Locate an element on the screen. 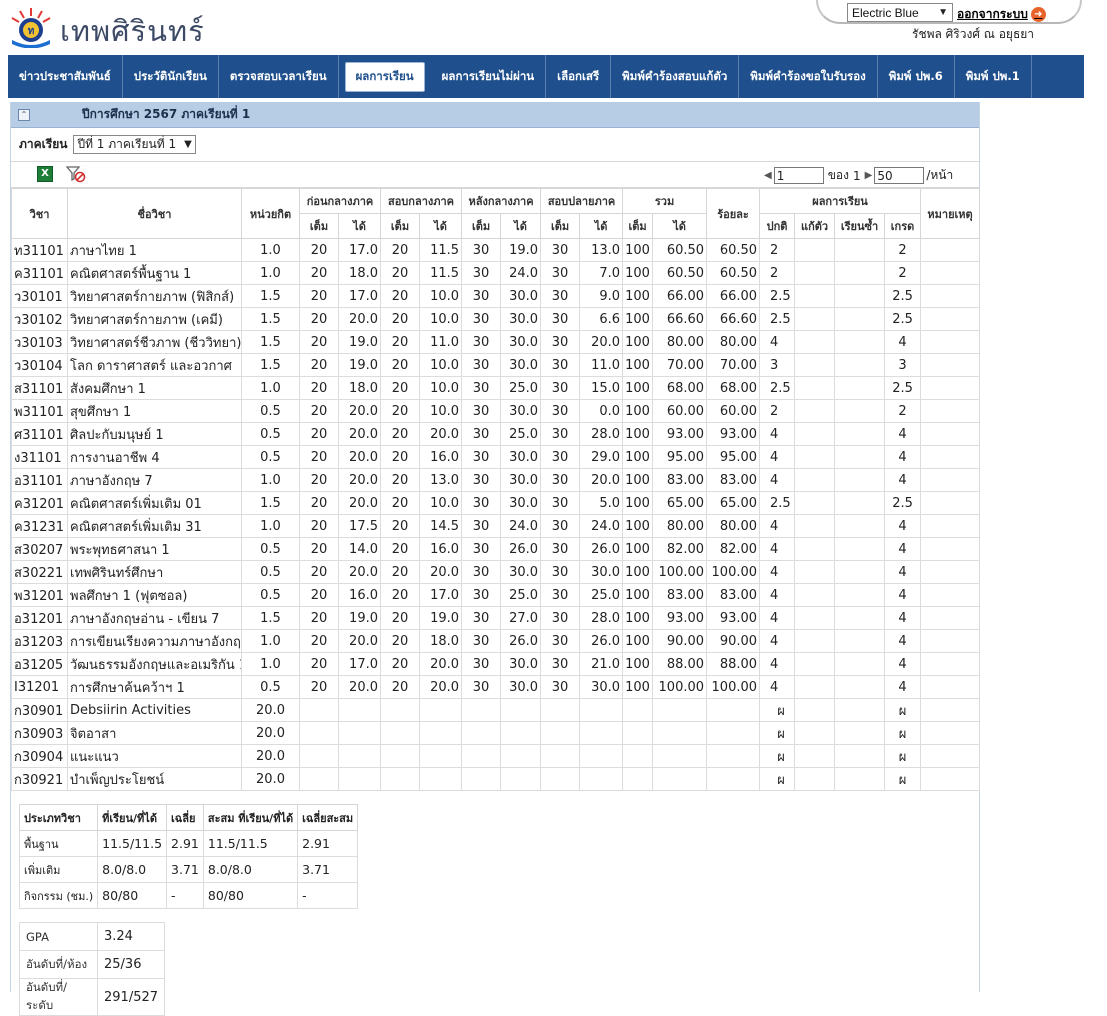 This screenshot has width=1107, height=1016. collapse-icon: ⌃ is located at coordinates (24, 114).